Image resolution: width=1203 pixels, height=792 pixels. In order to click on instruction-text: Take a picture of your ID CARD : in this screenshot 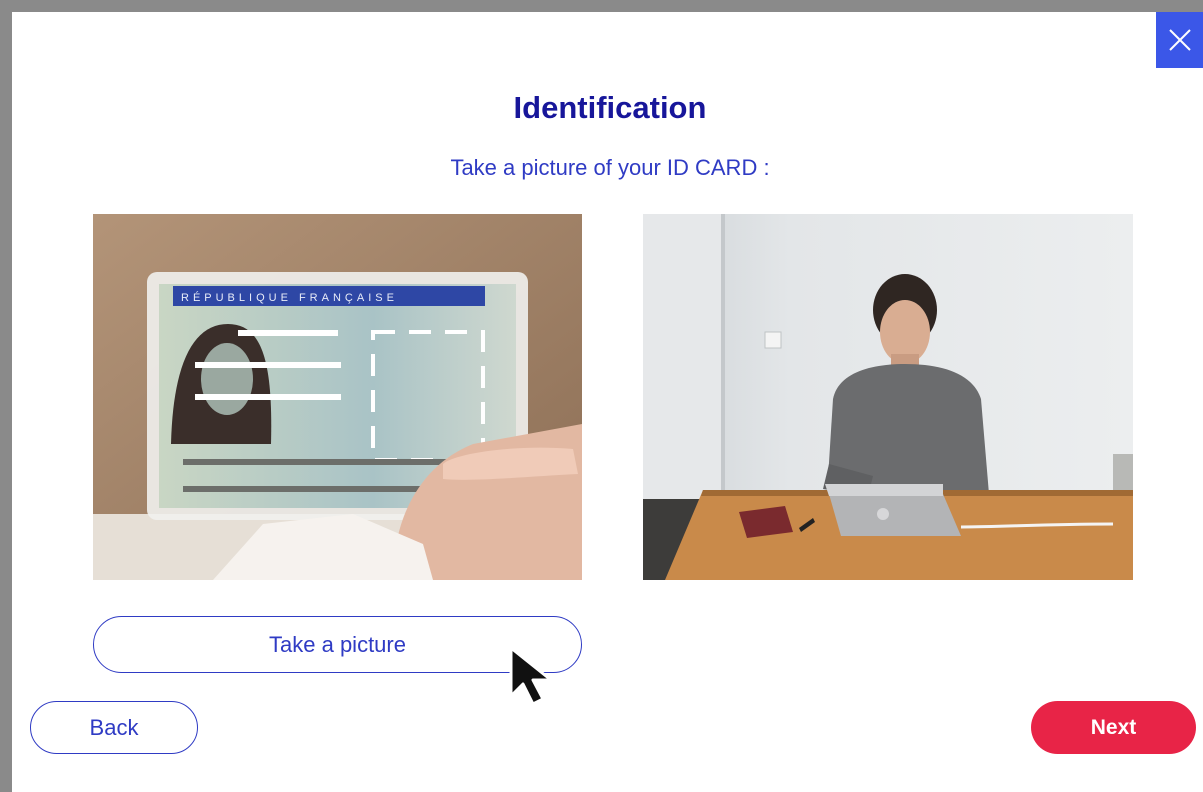, I will do `click(610, 167)`.